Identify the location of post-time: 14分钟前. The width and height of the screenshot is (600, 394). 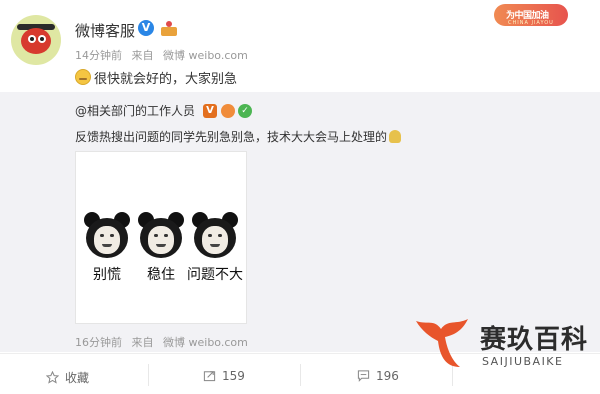
(98, 55).